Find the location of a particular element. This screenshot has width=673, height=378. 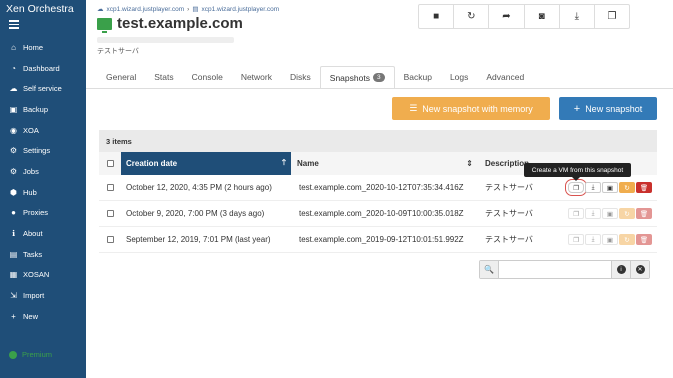

sidebar-item-proxies: ● Proxies is located at coordinates (43, 213).